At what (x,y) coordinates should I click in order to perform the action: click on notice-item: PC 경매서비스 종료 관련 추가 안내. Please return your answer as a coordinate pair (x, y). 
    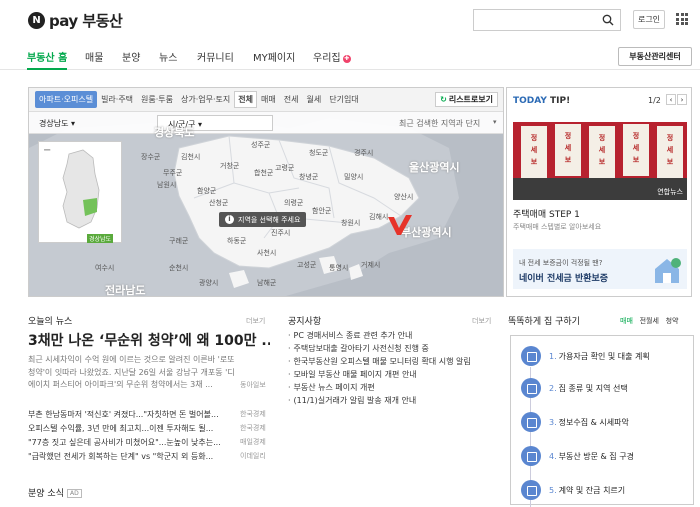
    Looking at the image, I should click on (379, 336).